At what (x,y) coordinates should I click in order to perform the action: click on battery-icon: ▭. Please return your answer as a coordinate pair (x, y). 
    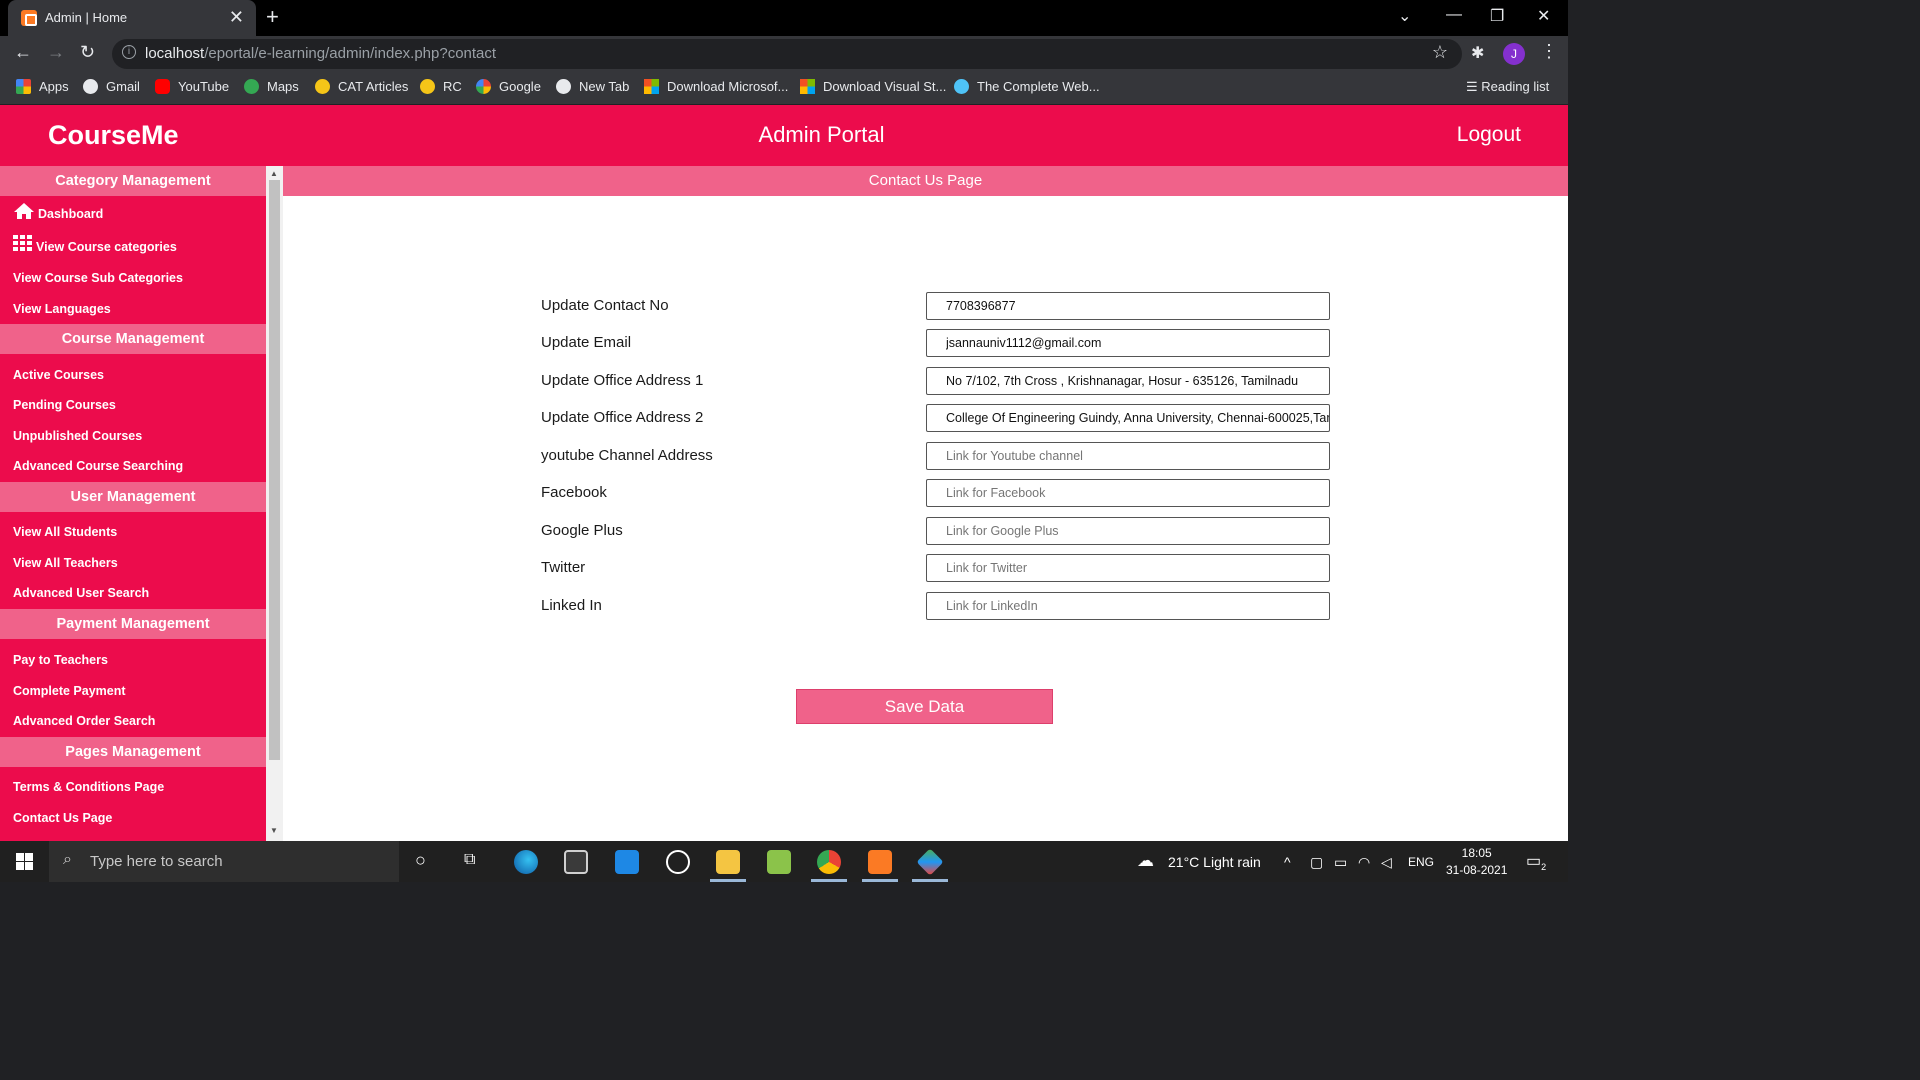
    Looking at the image, I should click on (1340, 862).